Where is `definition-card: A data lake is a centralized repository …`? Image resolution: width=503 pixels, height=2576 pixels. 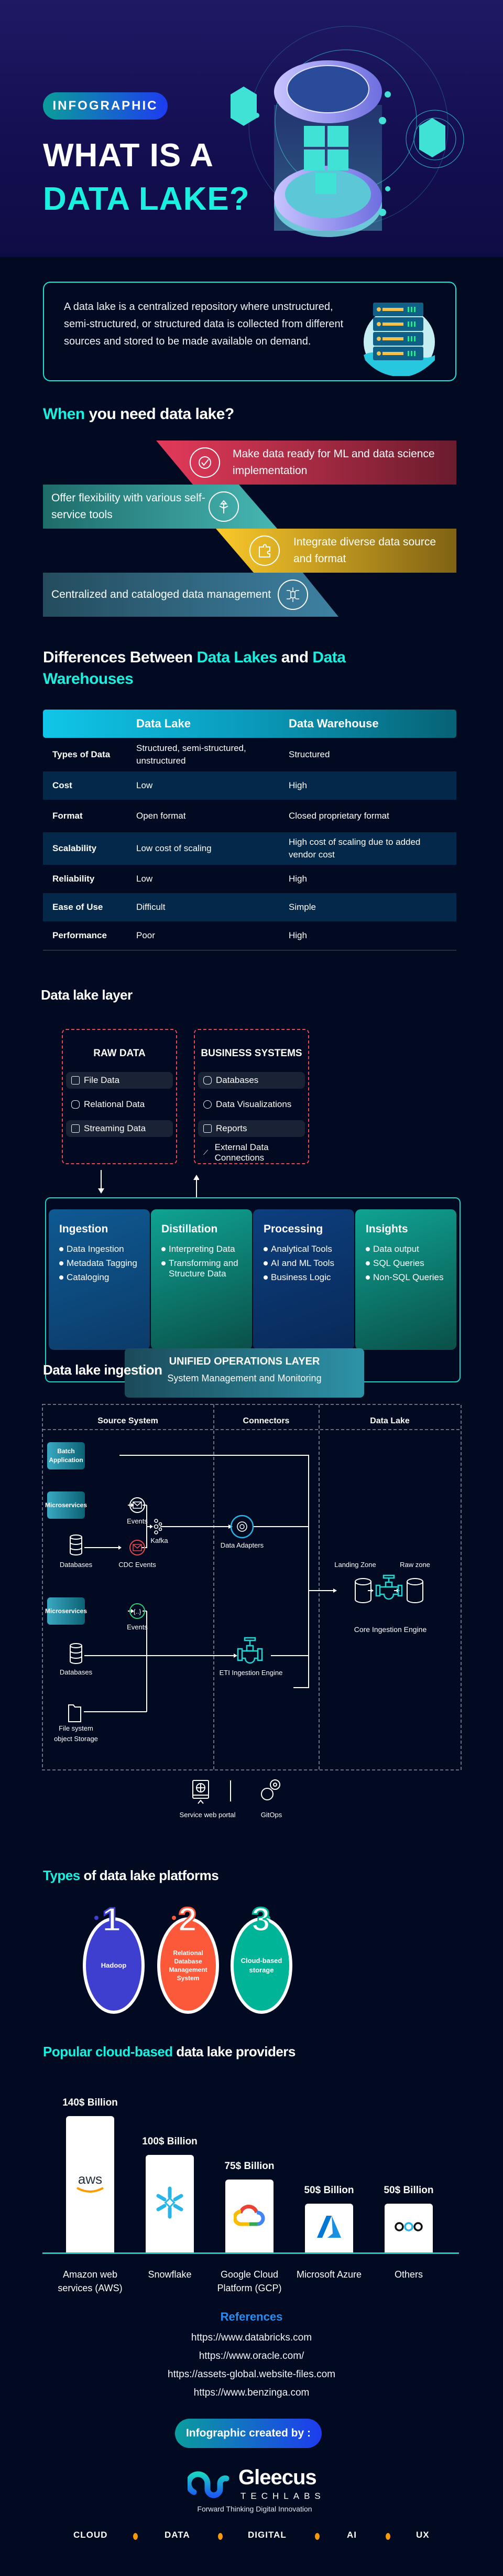 definition-card: A data lake is a centralized repository … is located at coordinates (249, 331).